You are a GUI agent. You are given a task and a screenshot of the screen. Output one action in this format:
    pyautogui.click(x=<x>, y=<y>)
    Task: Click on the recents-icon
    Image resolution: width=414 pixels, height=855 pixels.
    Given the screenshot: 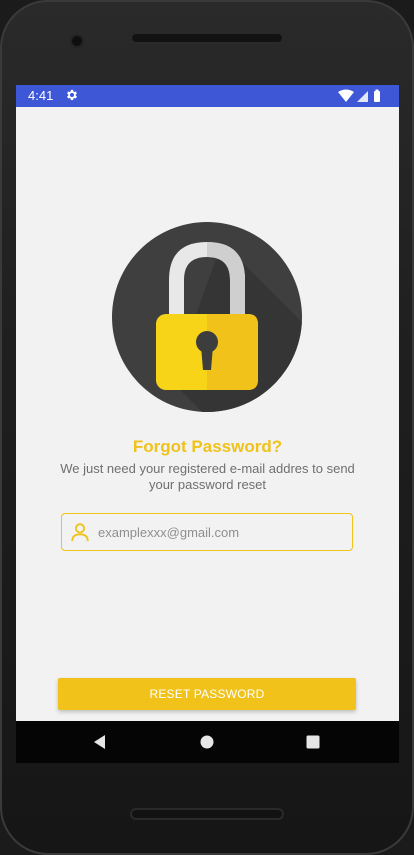 What is the action you would take?
    pyautogui.click(x=313, y=742)
    